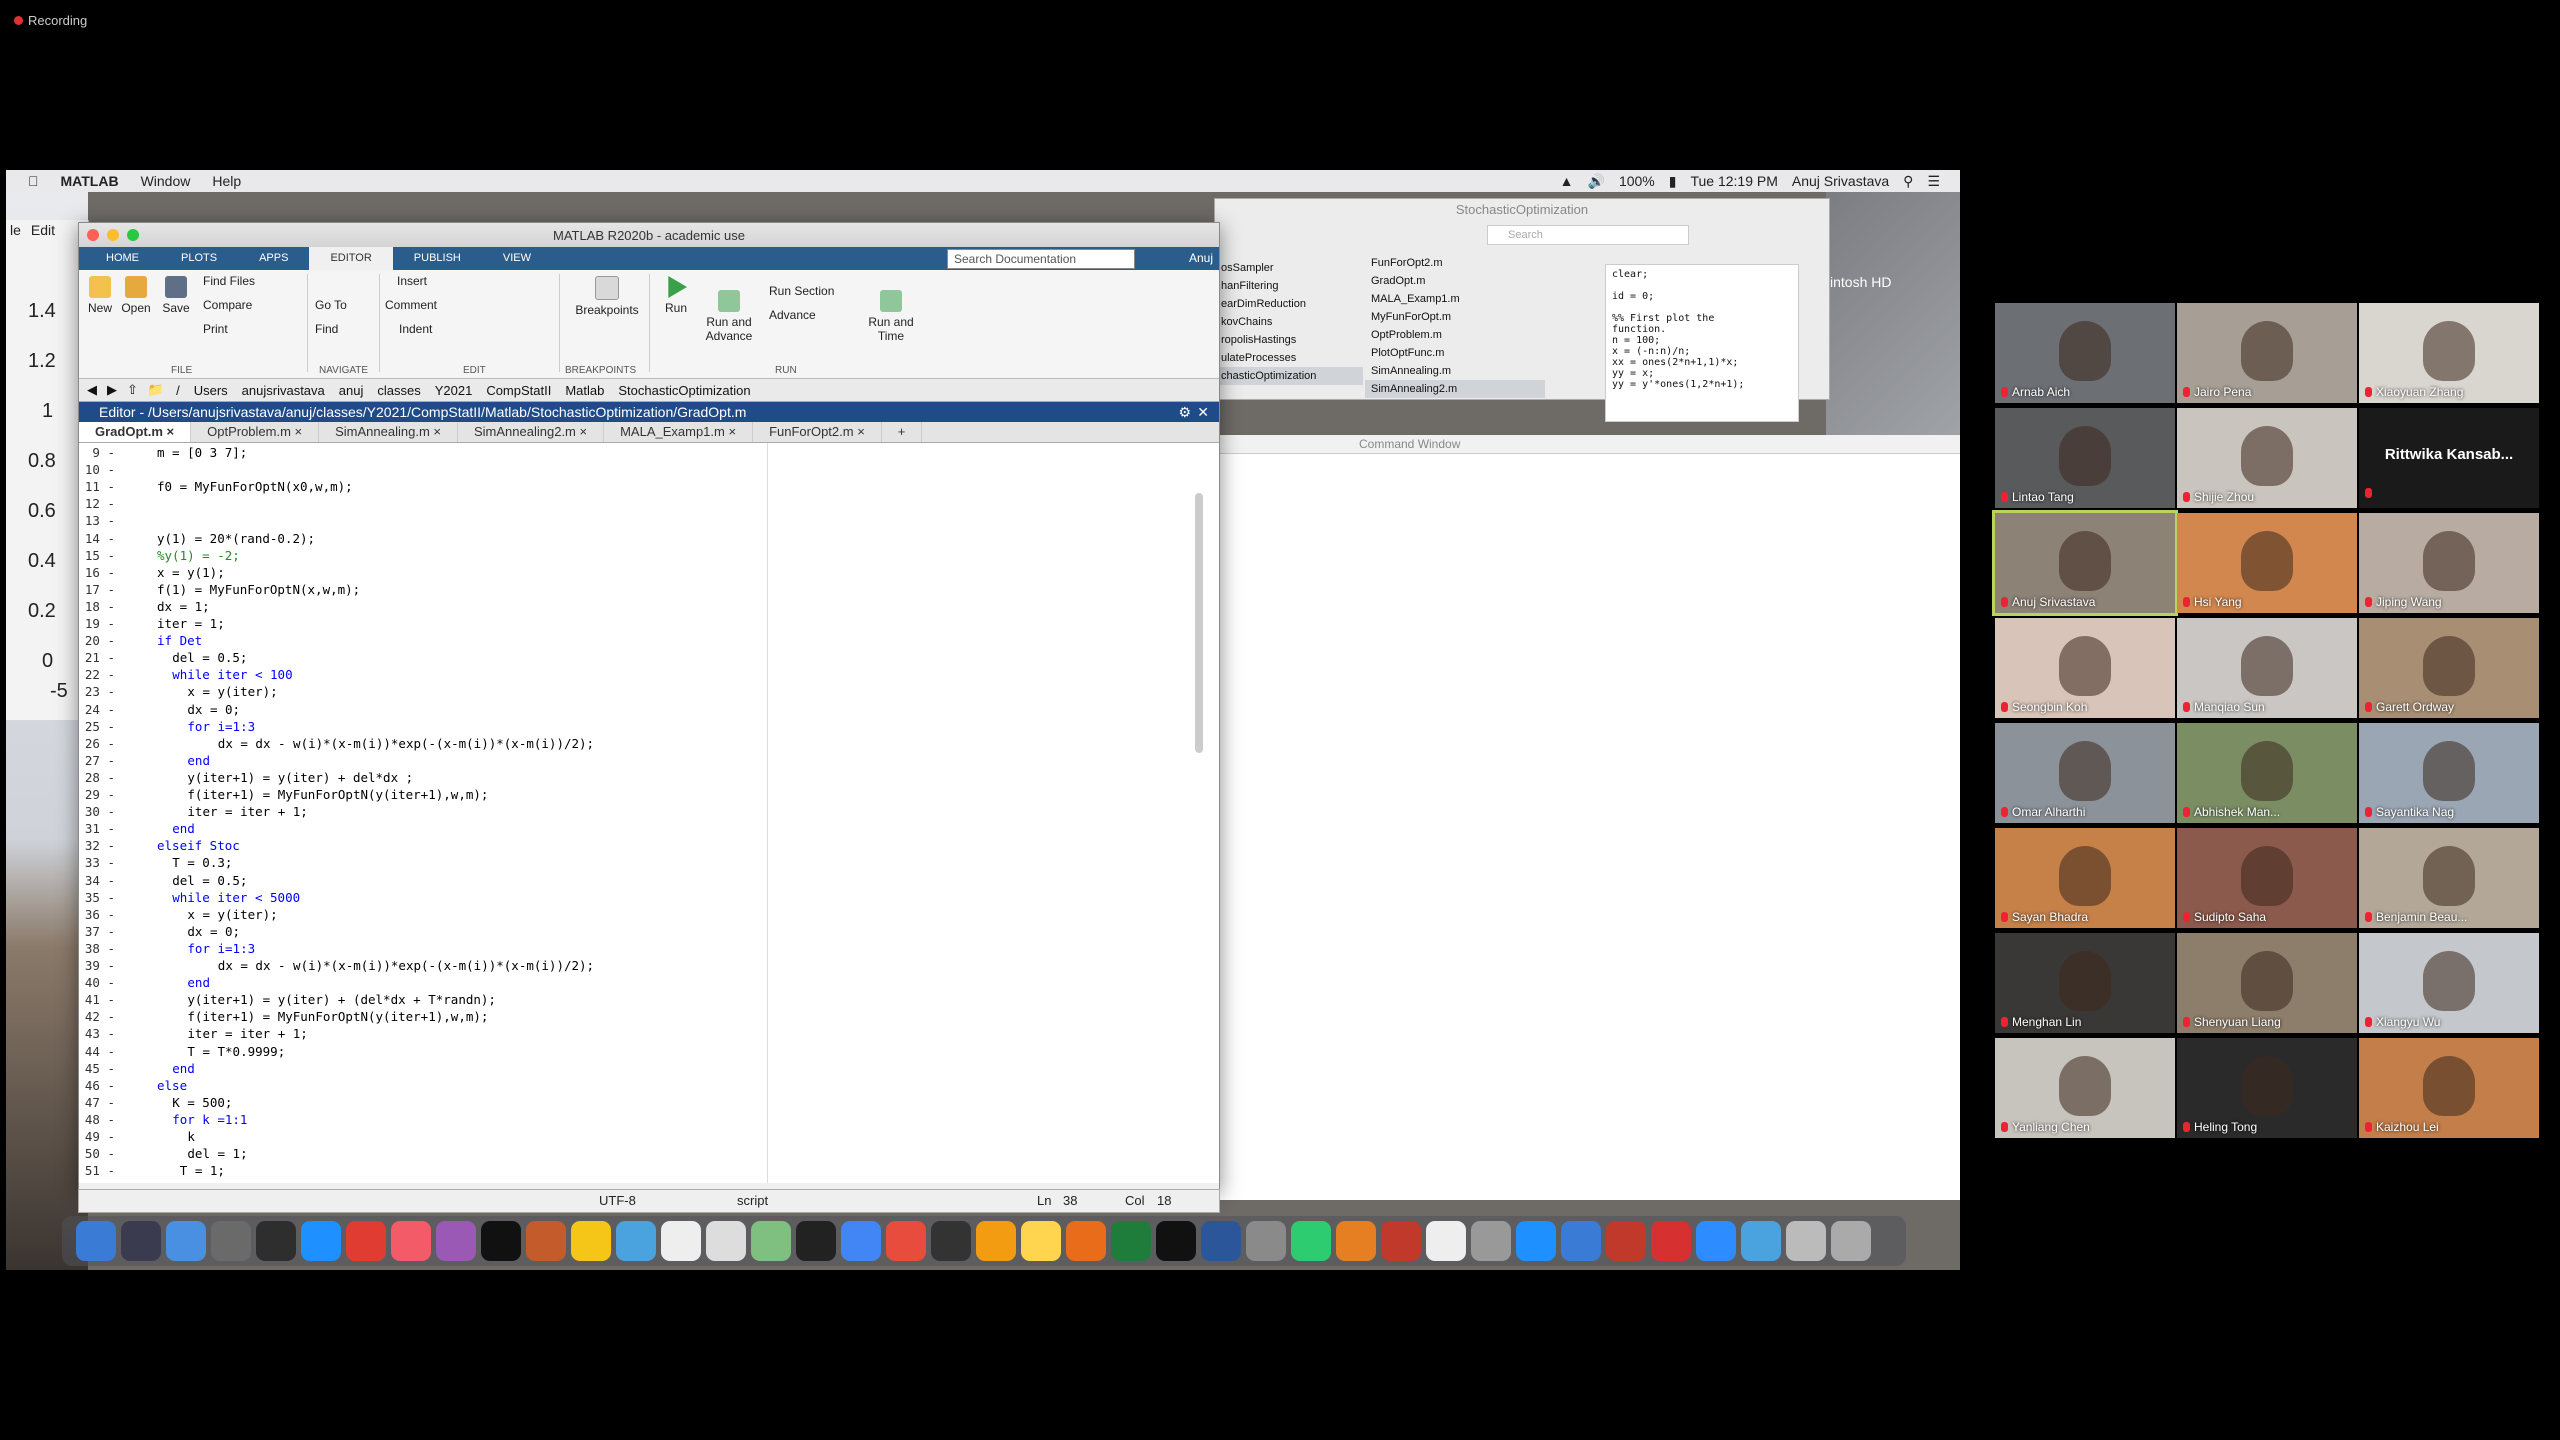 Image resolution: width=2560 pixels, height=1440 pixels. I want to click on breadcrumb-item: anuj, so click(351, 390).